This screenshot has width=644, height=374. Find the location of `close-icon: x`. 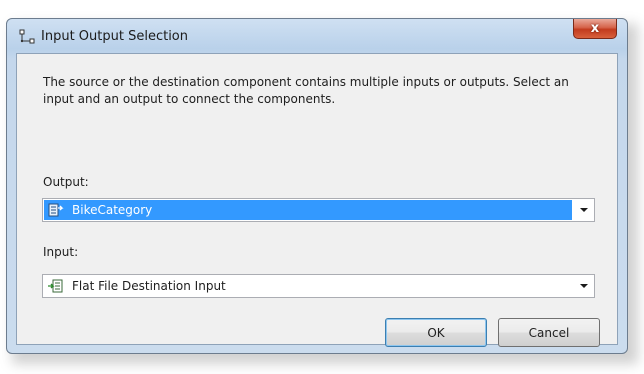

close-icon: x is located at coordinates (595, 28).